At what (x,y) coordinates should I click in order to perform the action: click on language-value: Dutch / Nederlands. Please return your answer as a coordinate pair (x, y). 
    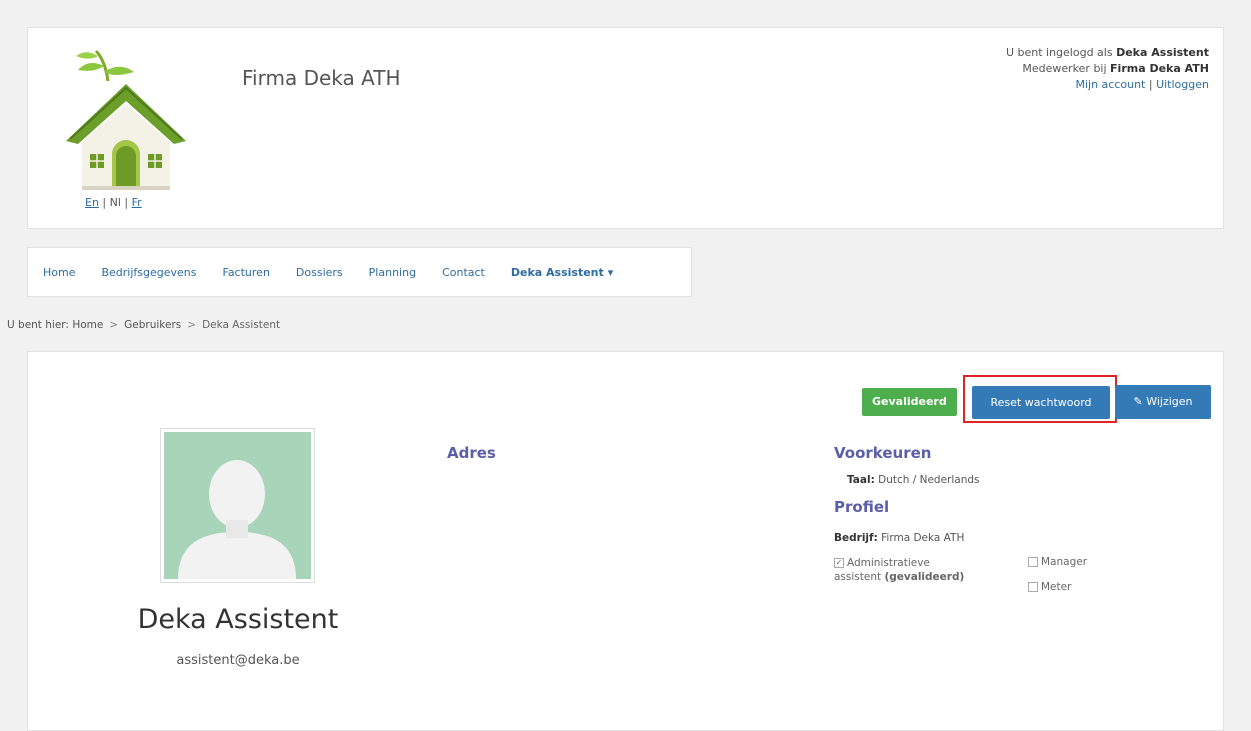
    Looking at the image, I should click on (927, 480).